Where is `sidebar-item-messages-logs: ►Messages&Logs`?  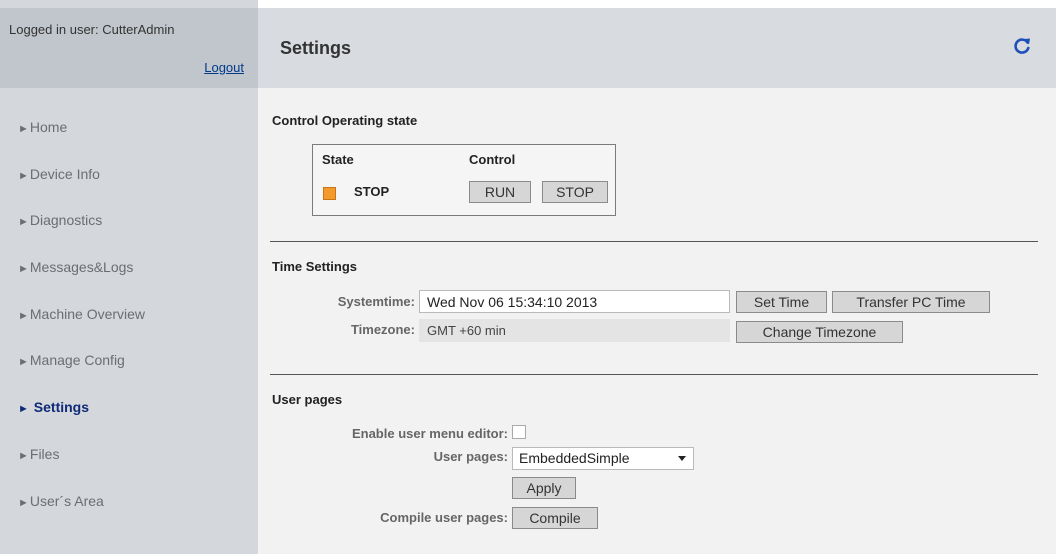
sidebar-item-messages-logs: ►Messages&Logs is located at coordinates (129, 267).